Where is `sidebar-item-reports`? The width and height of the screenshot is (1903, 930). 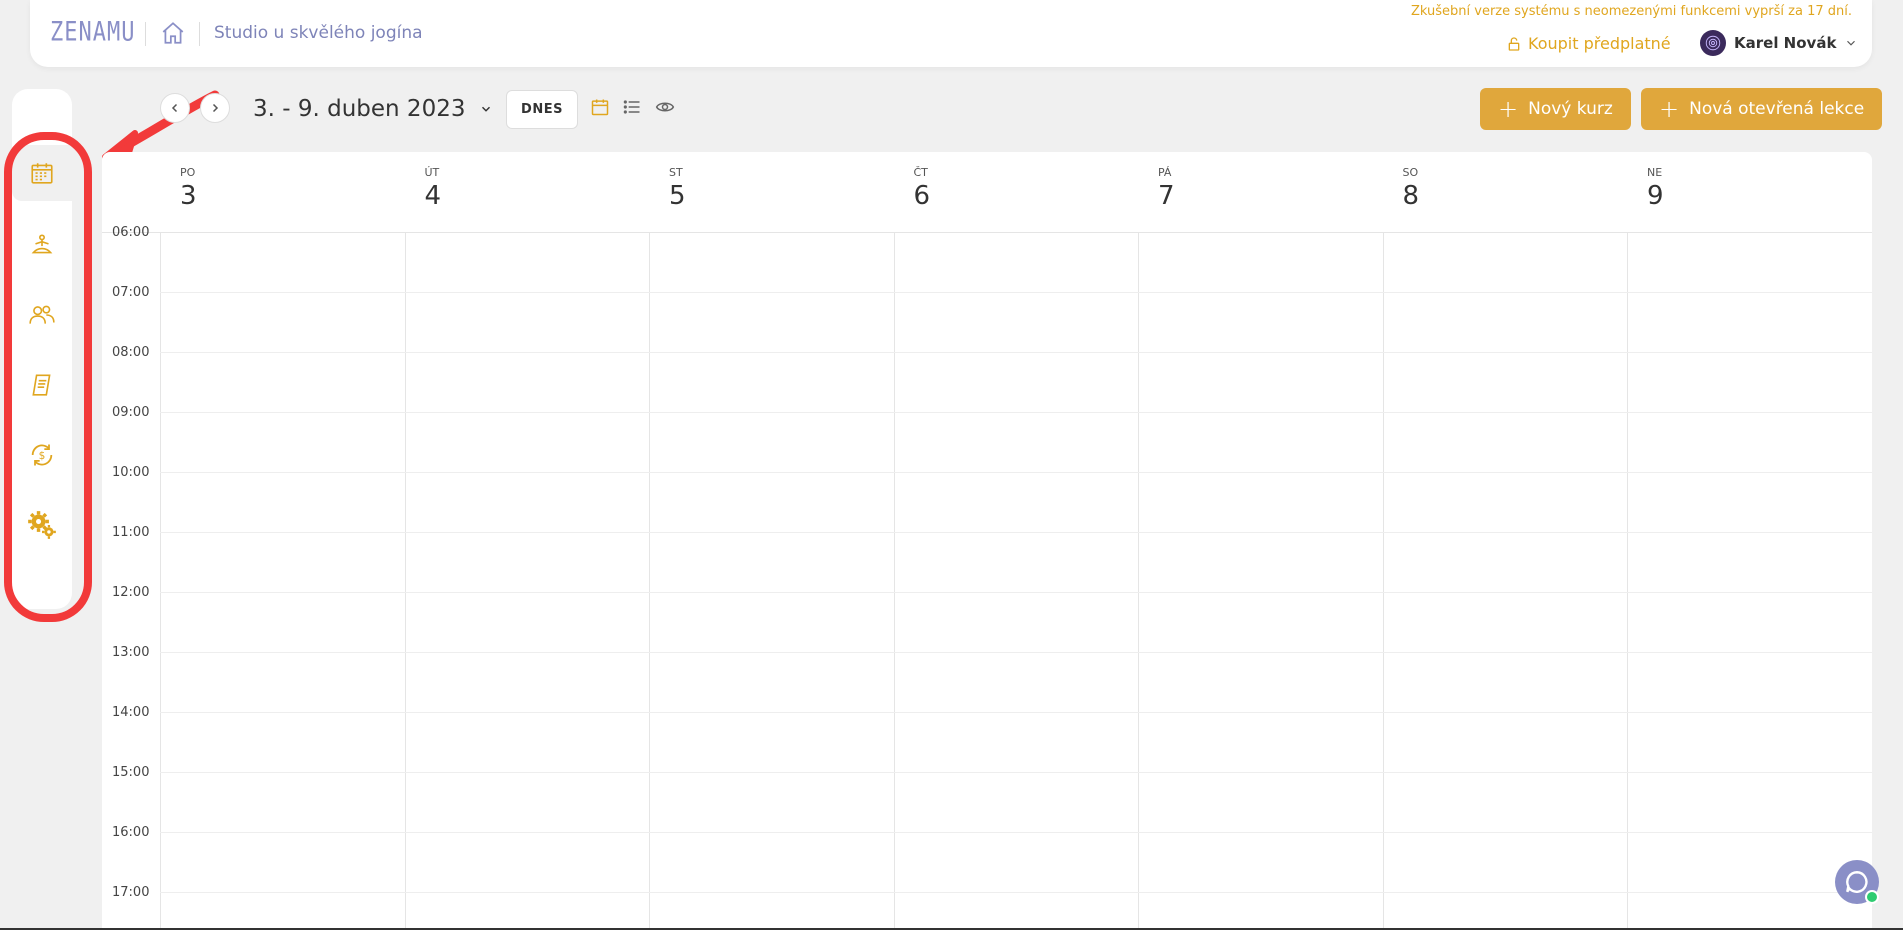
sidebar-item-reports is located at coordinates (42, 385).